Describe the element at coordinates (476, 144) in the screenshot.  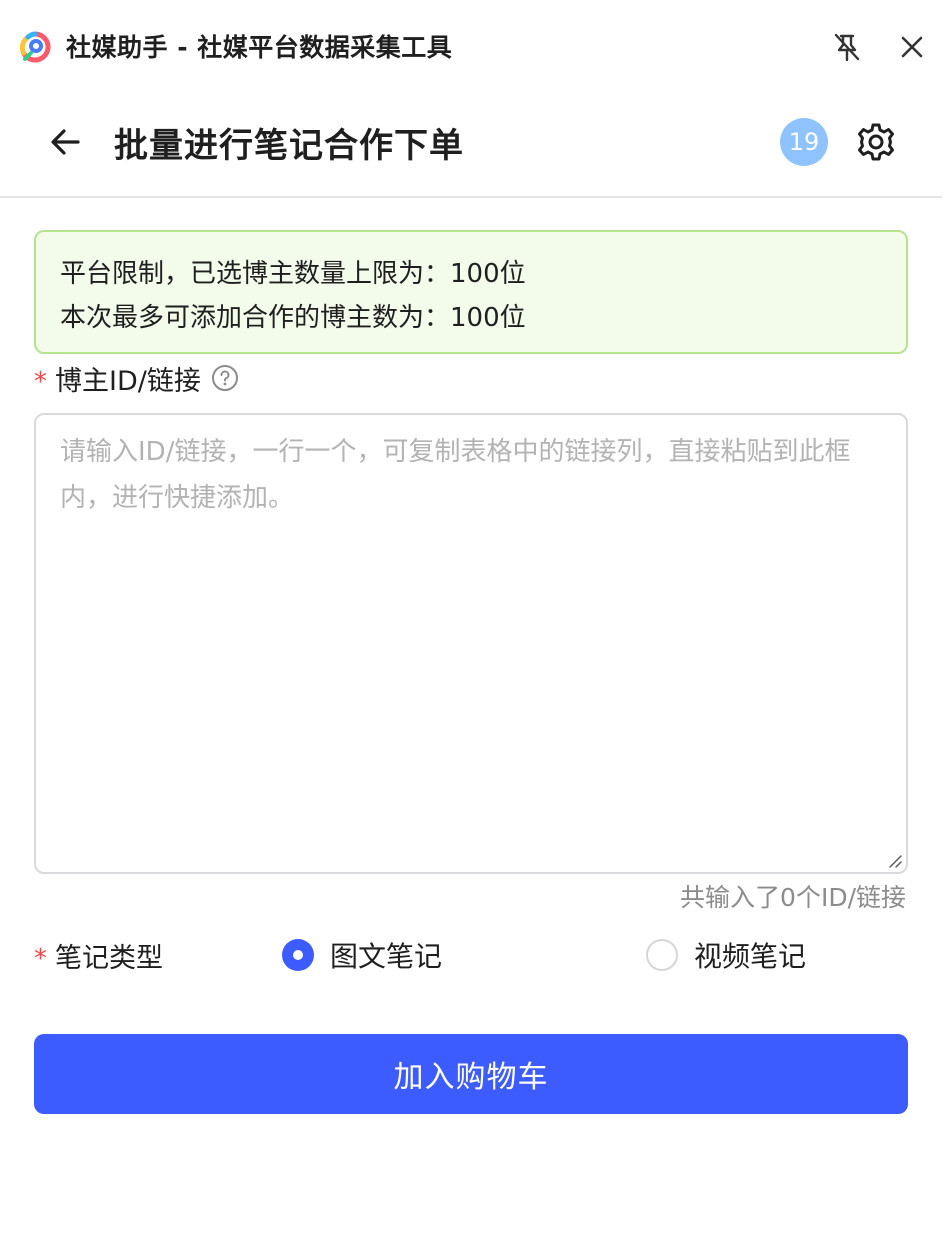
I see `page-header: 批量进行笔记合作下单 19` at that location.